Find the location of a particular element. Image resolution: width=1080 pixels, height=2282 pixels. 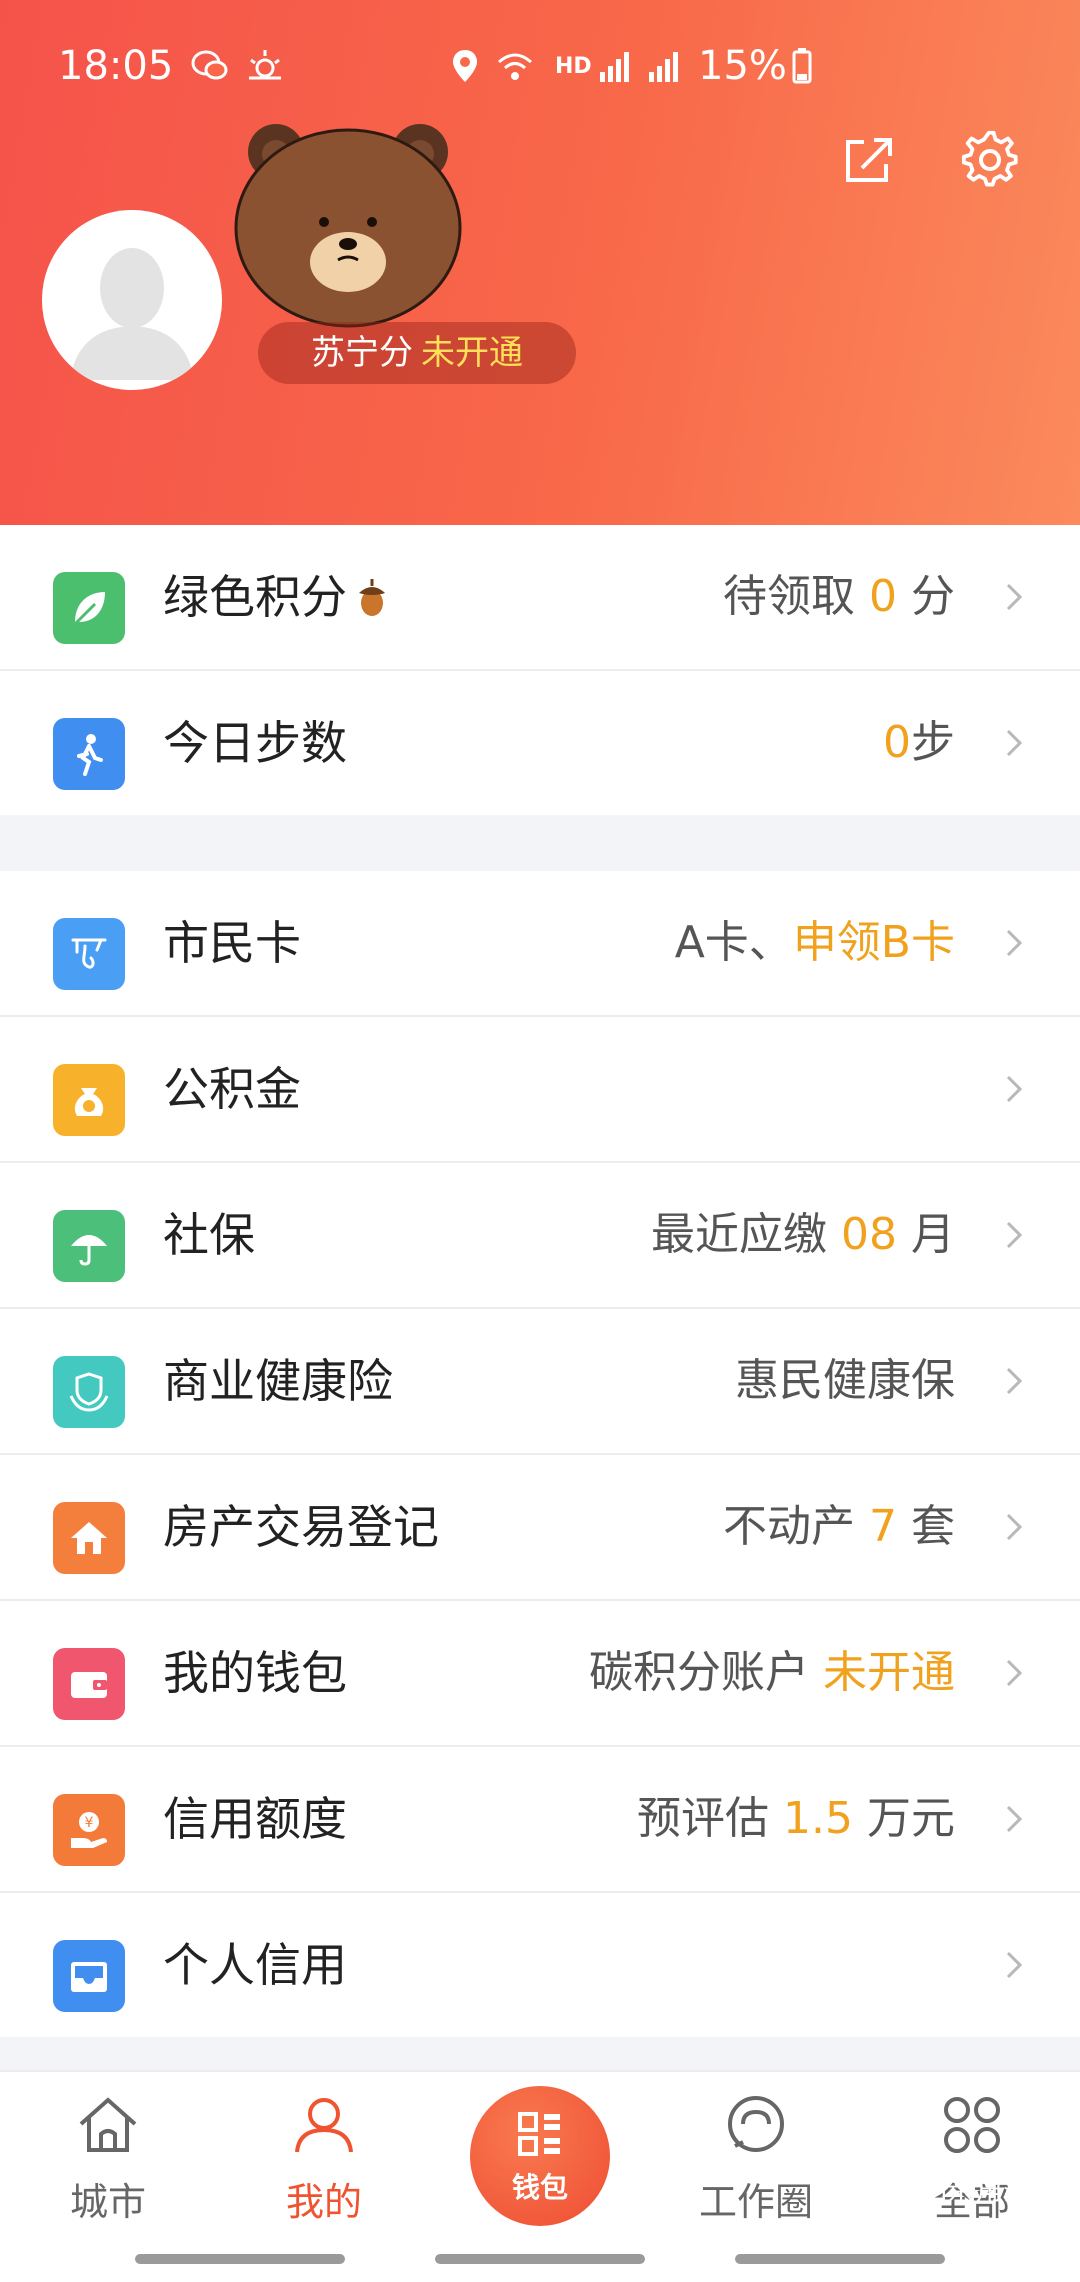

watermark-text: 相亲角落 is located at coordinates (975, 2189).